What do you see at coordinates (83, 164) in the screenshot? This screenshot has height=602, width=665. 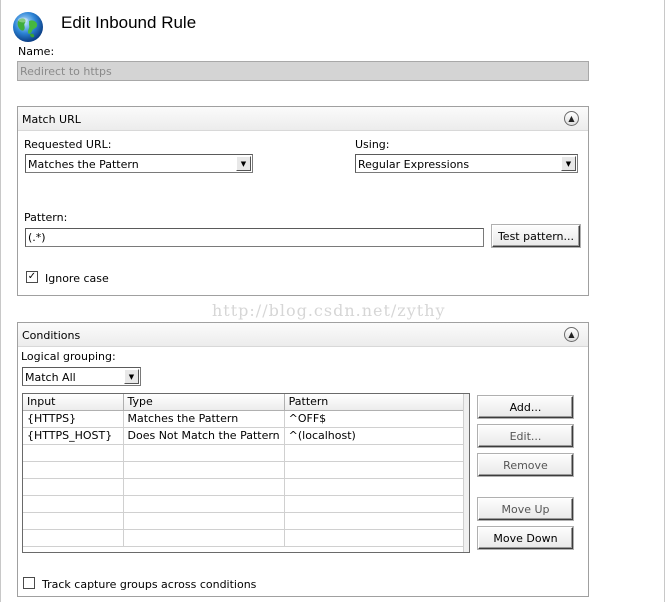 I see `requested-url-value: Matches the Pattern` at bounding box center [83, 164].